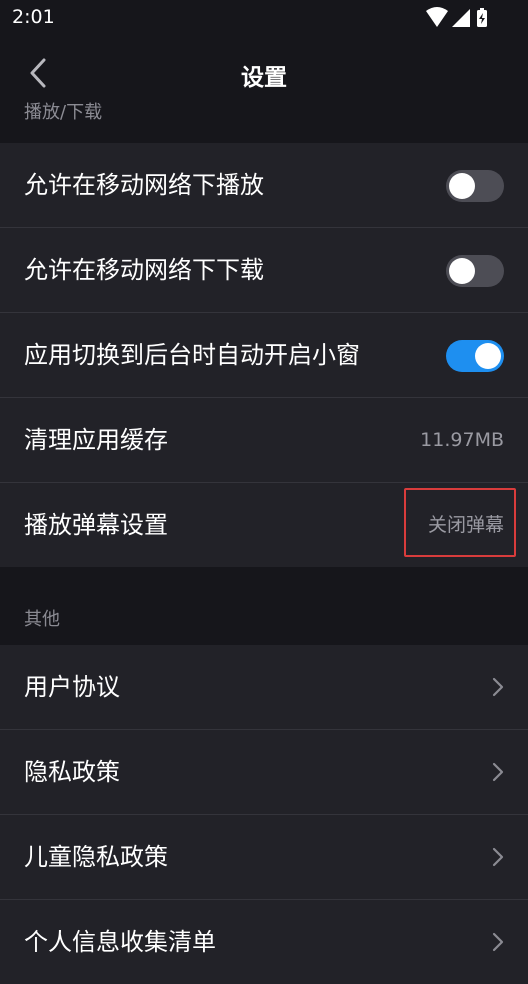 The height and width of the screenshot is (984, 528). What do you see at coordinates (96, 857) in the screenshot?
I see `menu-label: 儿童隐私政策` at bounding box center [96, 857].